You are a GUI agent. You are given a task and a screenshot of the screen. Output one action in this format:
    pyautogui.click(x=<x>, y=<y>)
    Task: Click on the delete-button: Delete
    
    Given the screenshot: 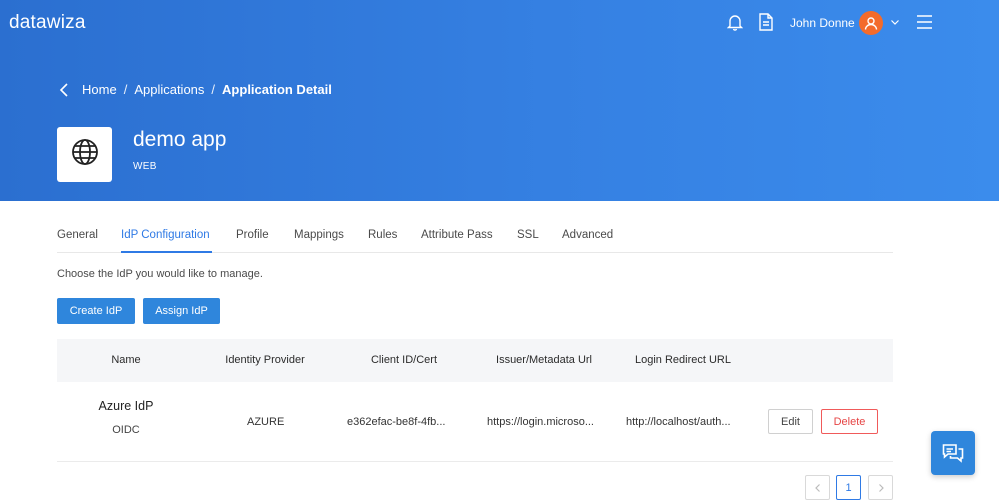 What is the action you would take?
    pyautogui.click(x=849, y=421)
    